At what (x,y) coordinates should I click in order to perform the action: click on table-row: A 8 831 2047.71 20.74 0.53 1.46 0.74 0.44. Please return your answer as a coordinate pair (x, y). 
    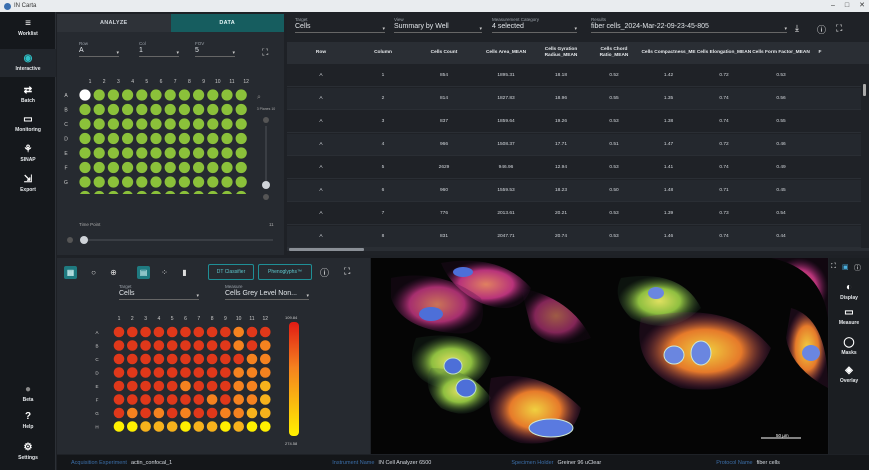
    Looking at the image, I should click on (574, 237).